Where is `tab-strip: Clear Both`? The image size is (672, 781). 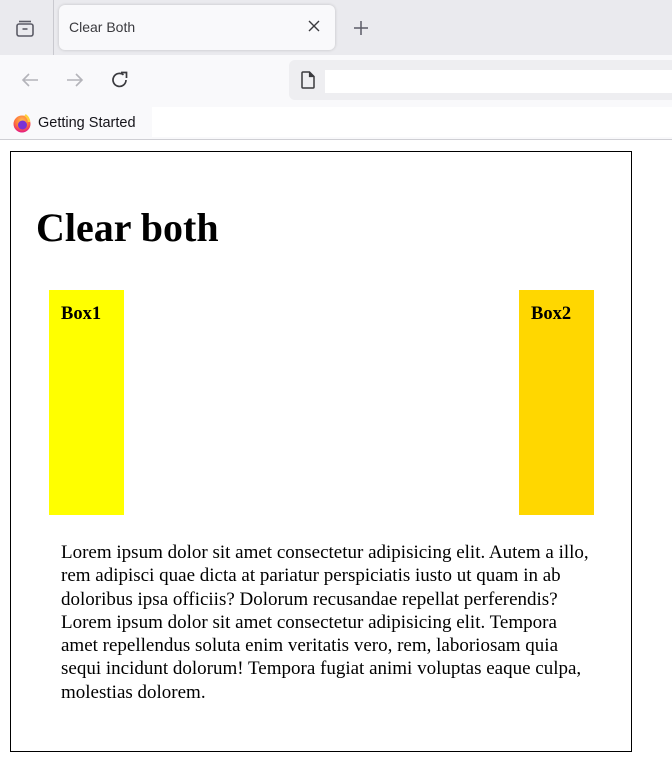
tab-strip: Clear Both is located at coordinates (336, 27).